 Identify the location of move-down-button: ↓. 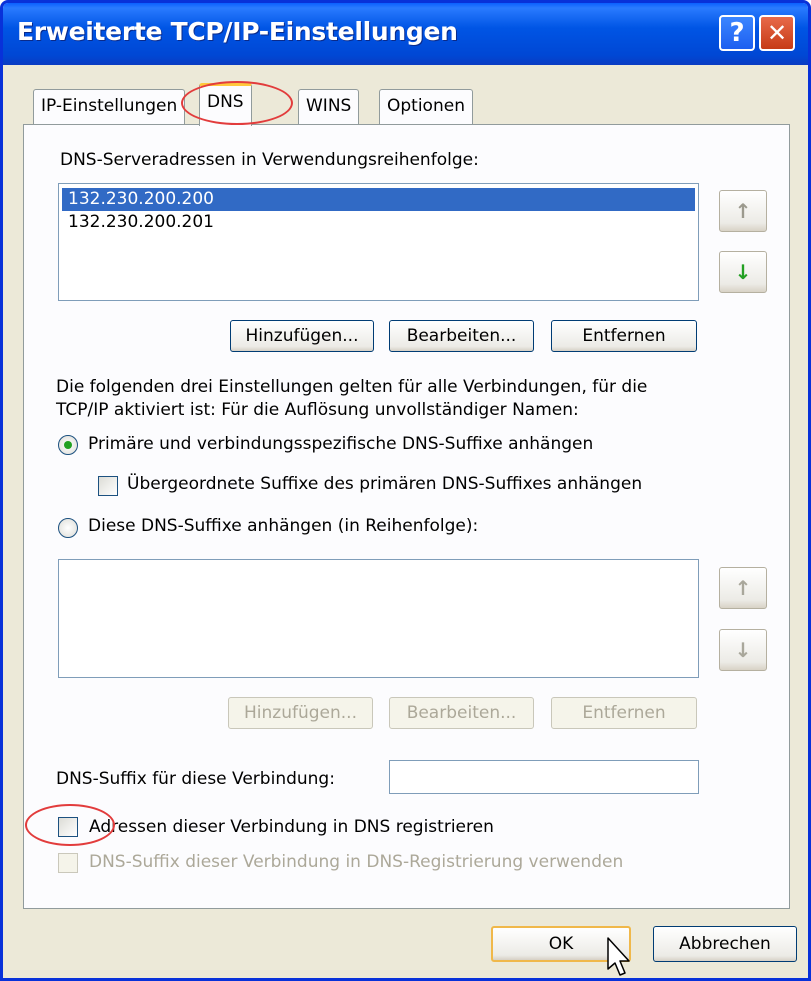
(743, 272).